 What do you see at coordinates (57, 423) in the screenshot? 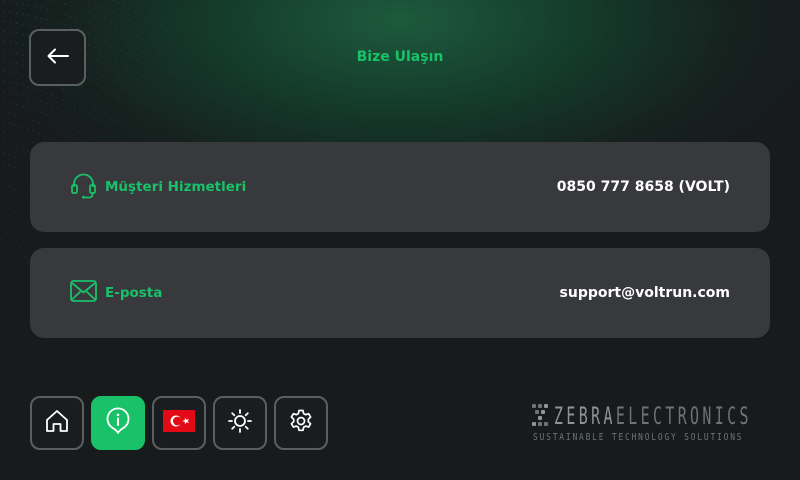
I see `nav-home-button` at bounding box center [57, 423].